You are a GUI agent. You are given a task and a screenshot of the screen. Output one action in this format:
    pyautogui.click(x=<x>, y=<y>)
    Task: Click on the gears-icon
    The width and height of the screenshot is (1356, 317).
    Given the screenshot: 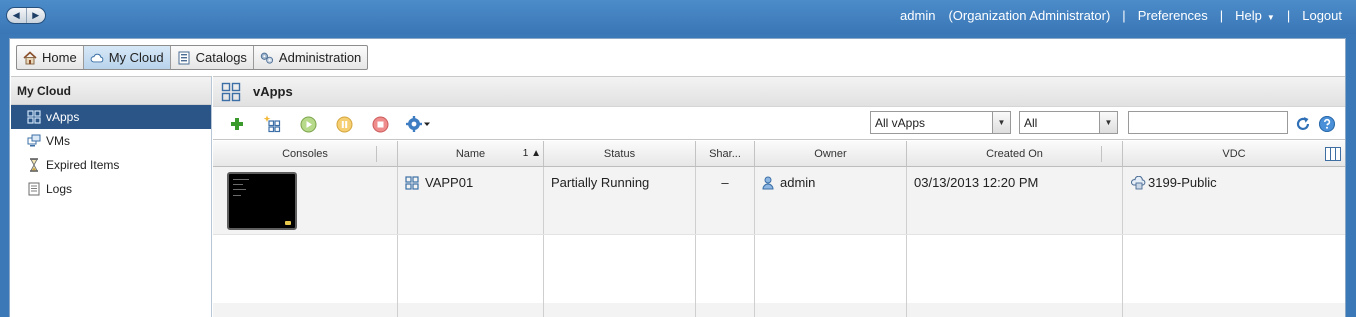 What is the action you would take?
    pyautogui.click(x=267, y=58)
    